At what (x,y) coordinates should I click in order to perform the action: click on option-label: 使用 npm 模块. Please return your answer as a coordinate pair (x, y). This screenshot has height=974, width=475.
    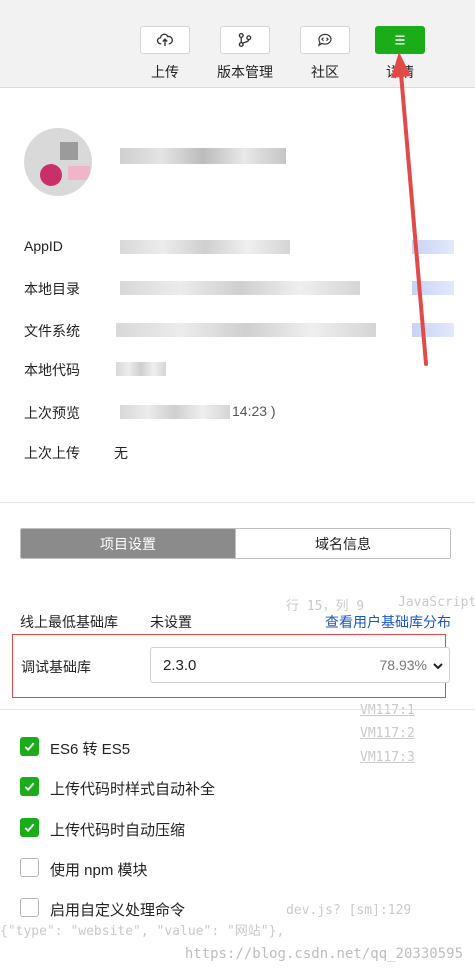
    Looking at the image, I should click on (99, 870).